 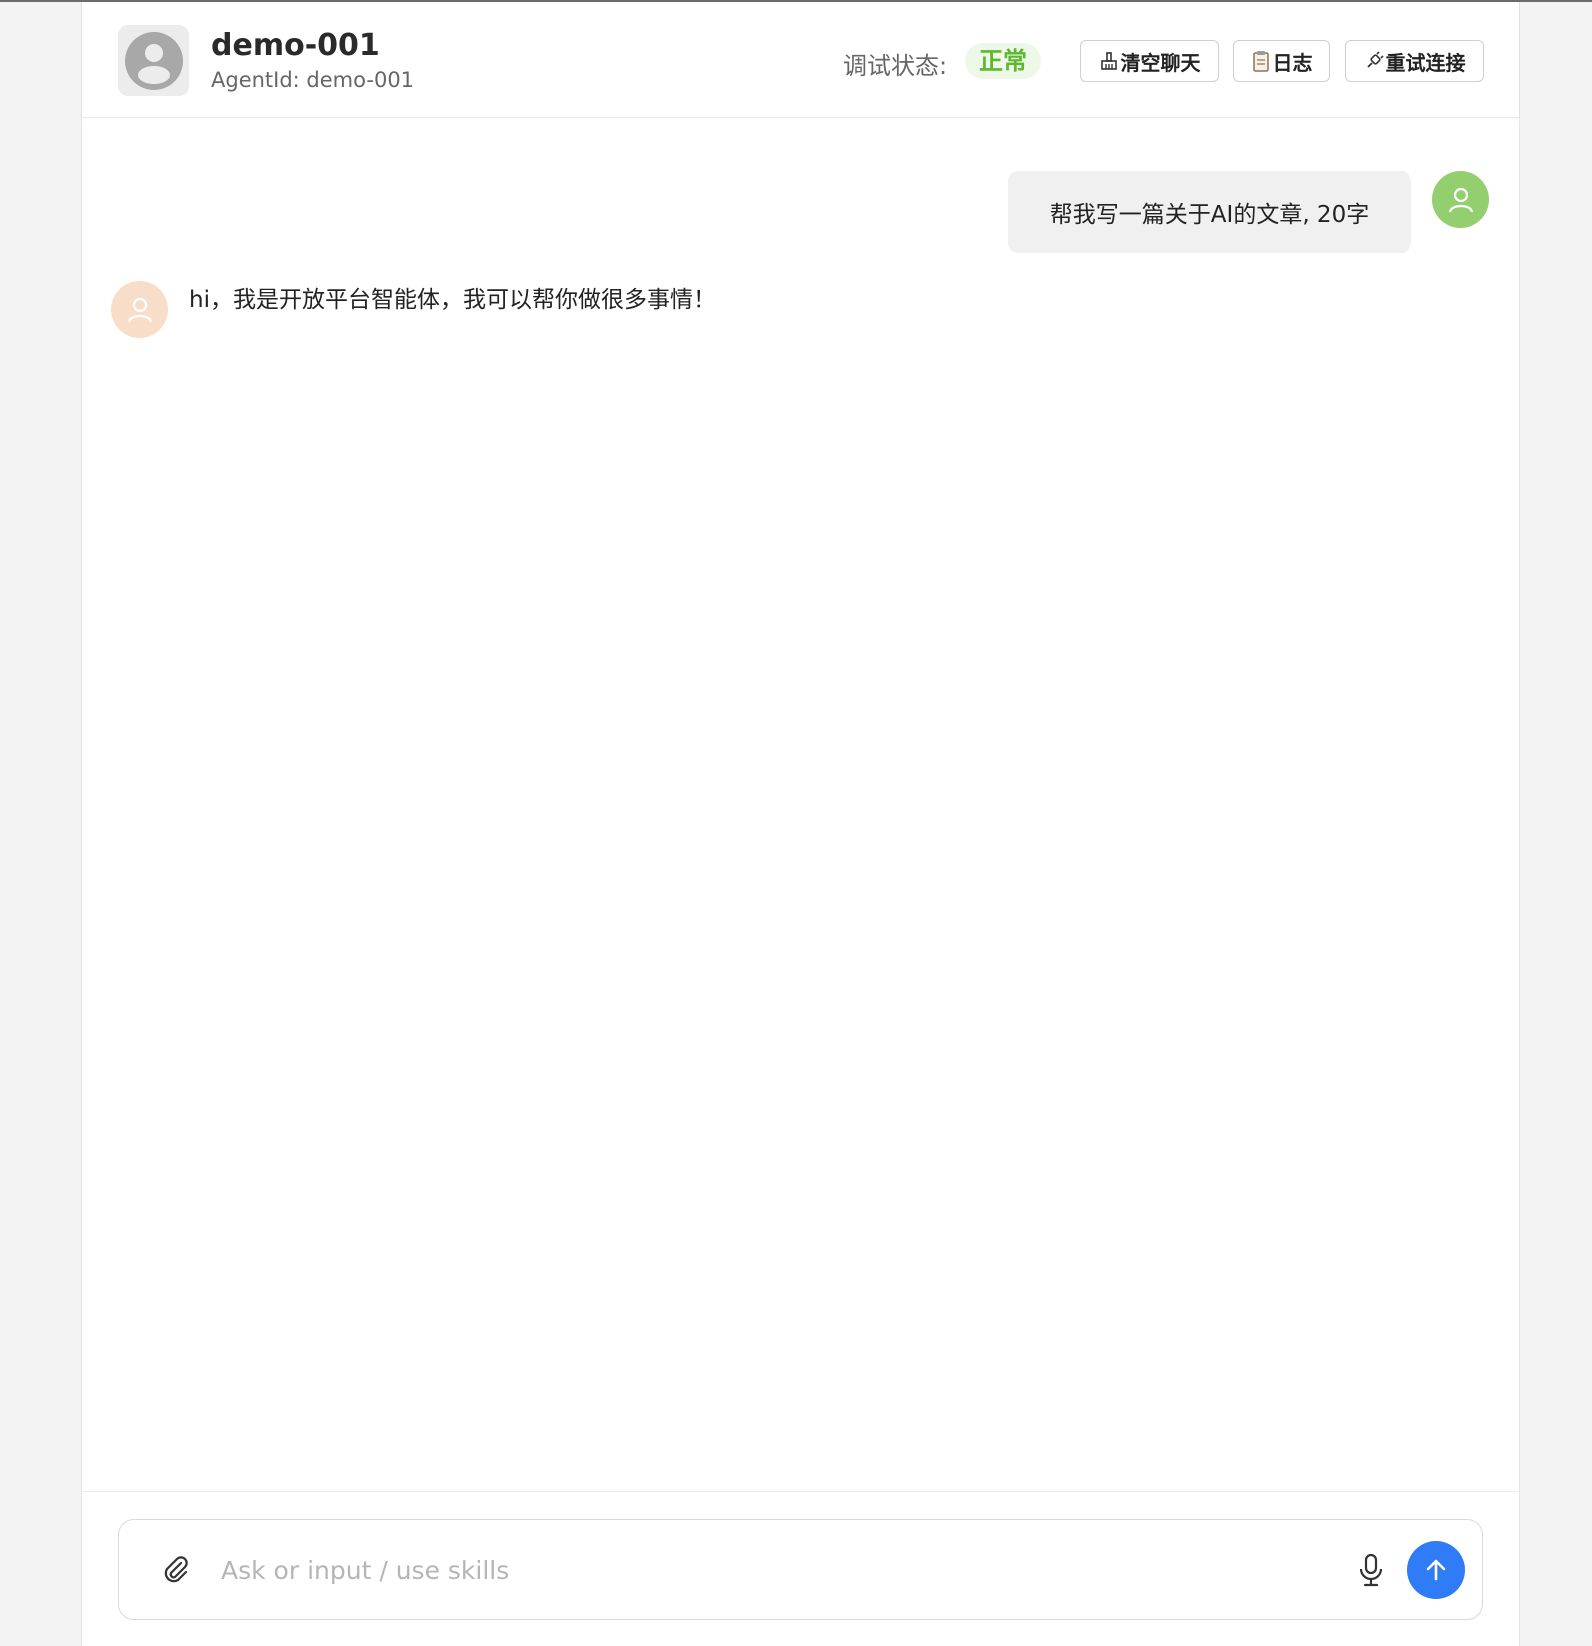 I want to click on header-bar: demo-001 AgentId: demo-001 调试状态: 正常 清空聊天, so click(x=800, y=60).